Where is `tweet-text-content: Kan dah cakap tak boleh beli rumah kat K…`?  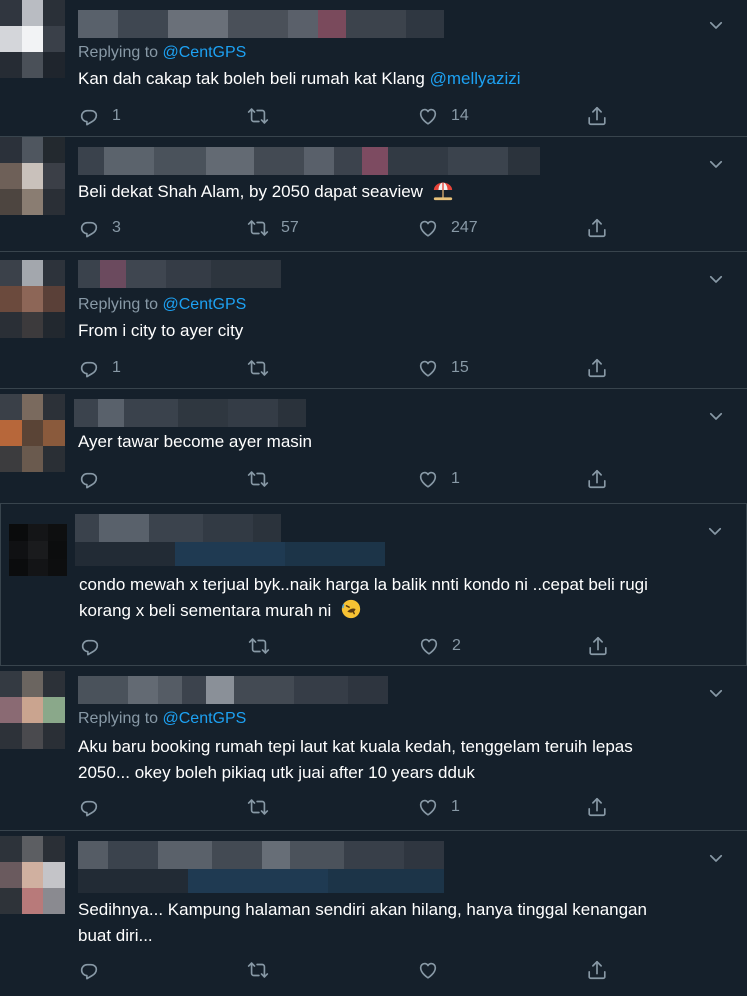 tweet-text-content: Kan dah cakap tak boleh beli rumah kat K… is located at coordinates (251, 78).